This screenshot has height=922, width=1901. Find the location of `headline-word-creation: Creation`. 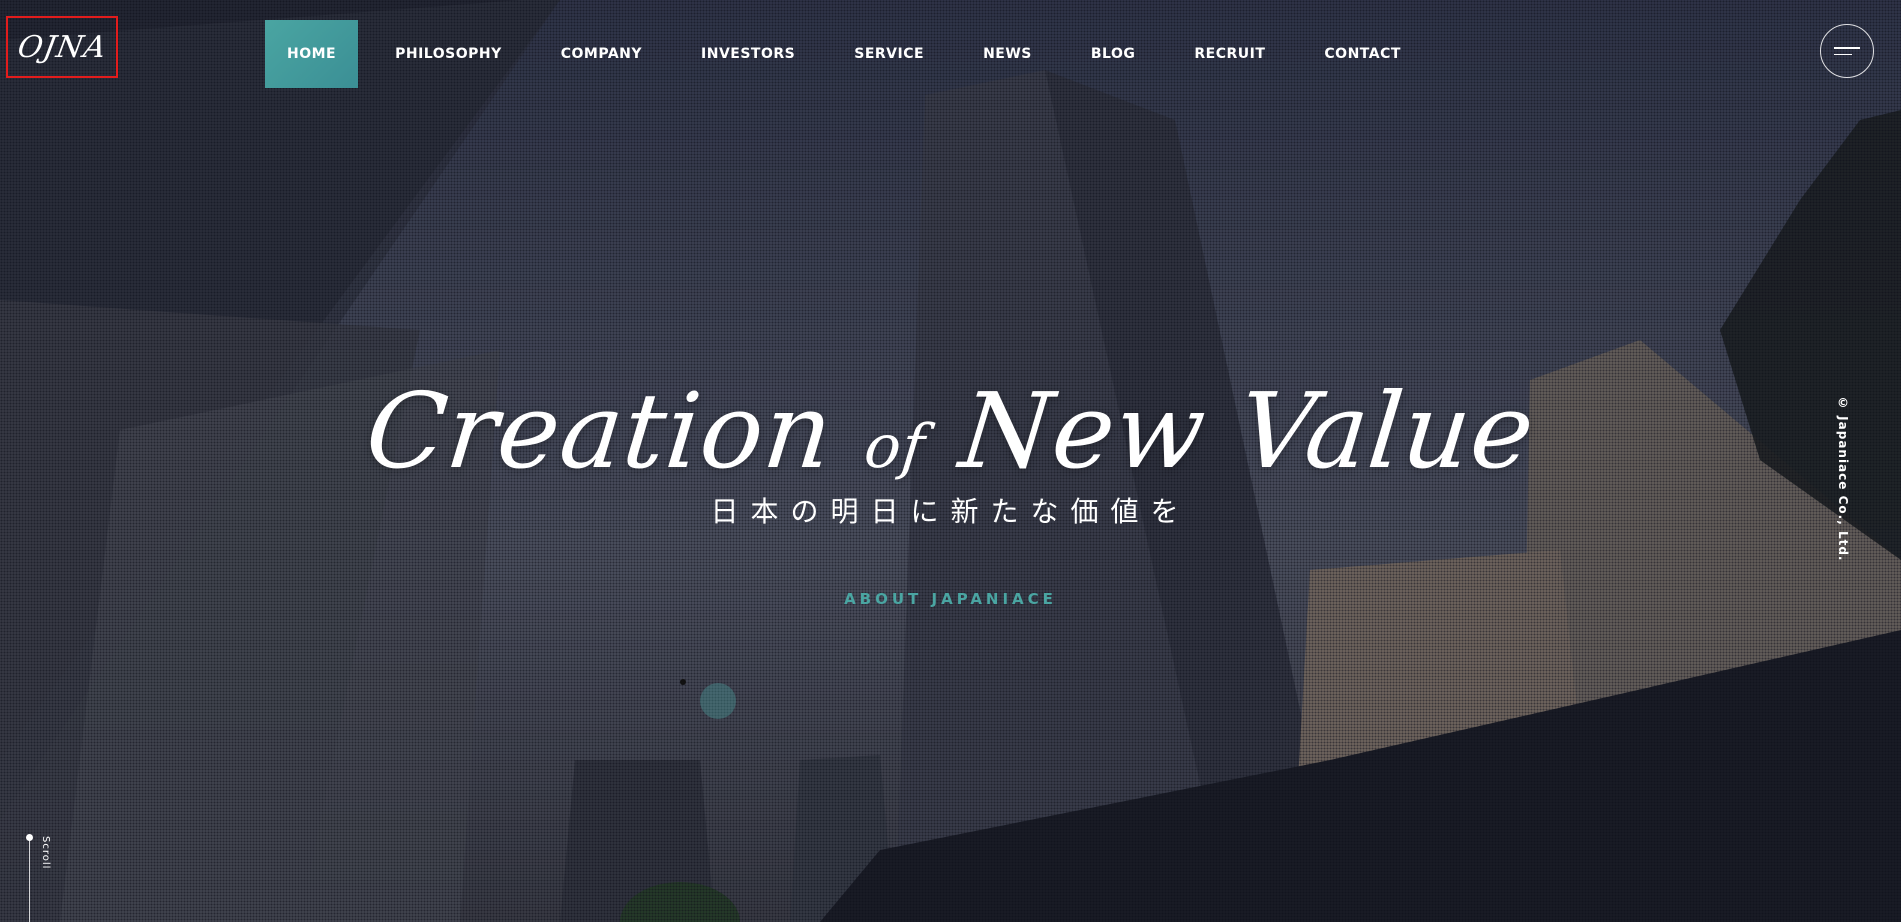

headline-word-creation: Creation is located at coordinates (599, 430).